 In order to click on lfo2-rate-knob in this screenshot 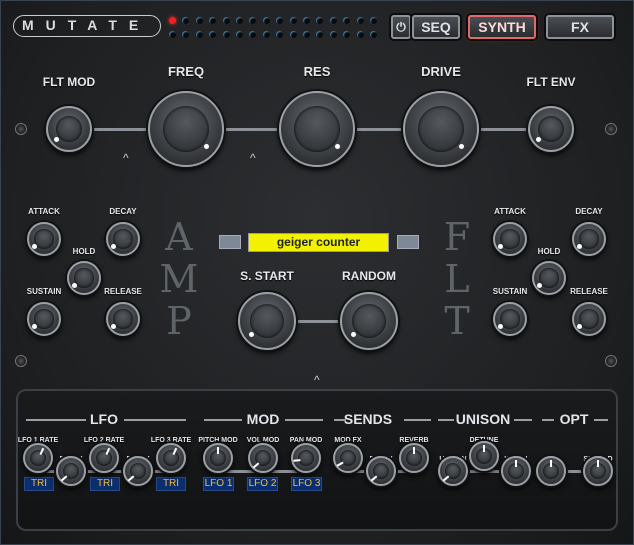, I will do `click(104, 458)`.